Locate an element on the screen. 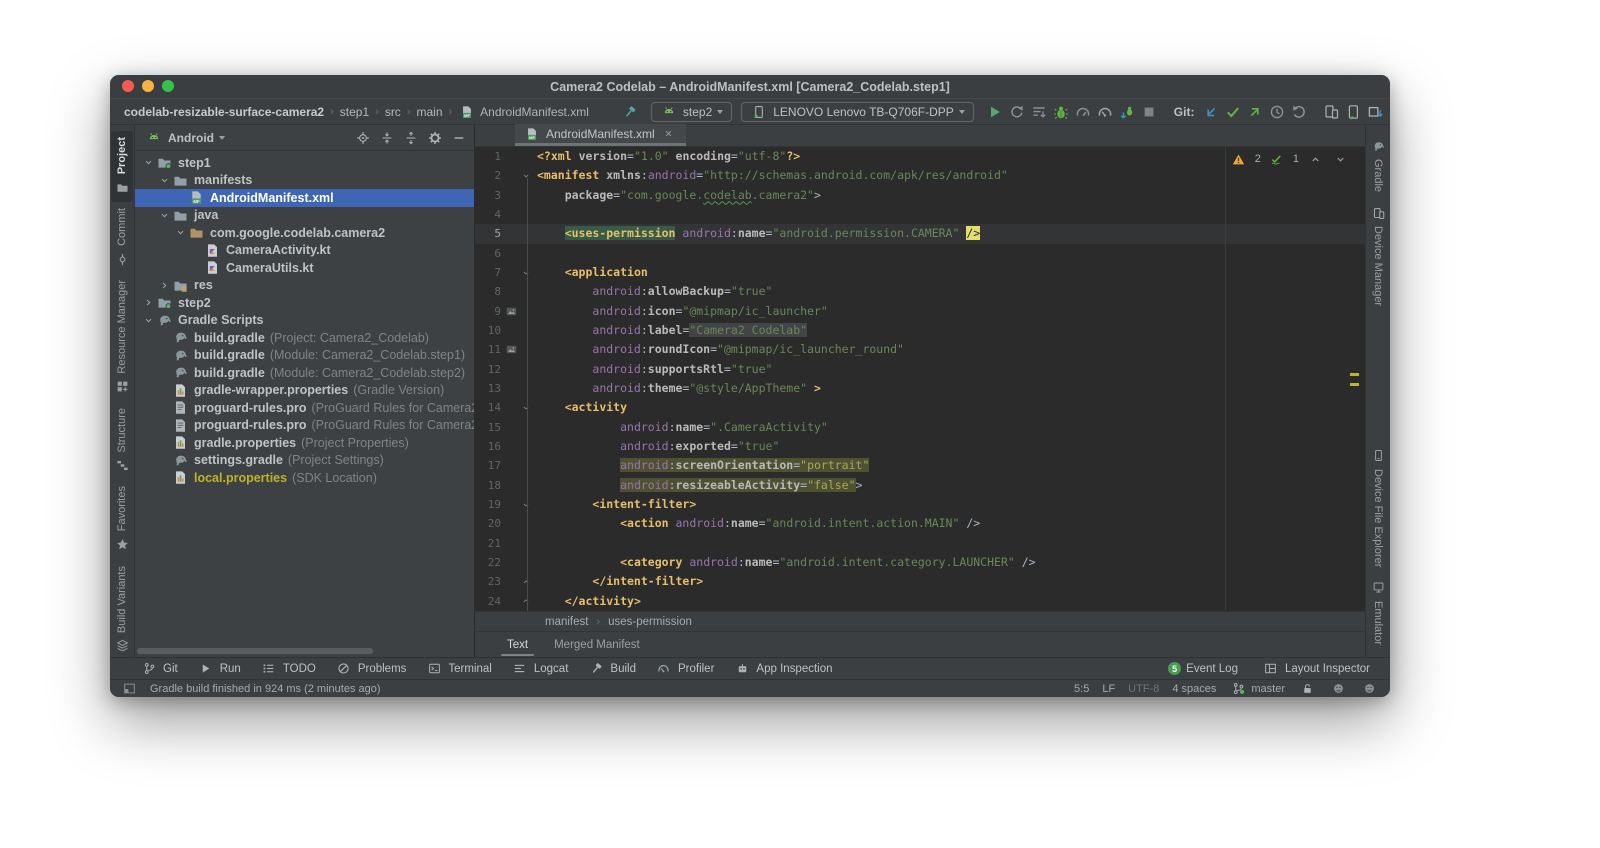 This screenshot has width=1600, height=848. git-rollback-button is located at coordinates (1299, 112).